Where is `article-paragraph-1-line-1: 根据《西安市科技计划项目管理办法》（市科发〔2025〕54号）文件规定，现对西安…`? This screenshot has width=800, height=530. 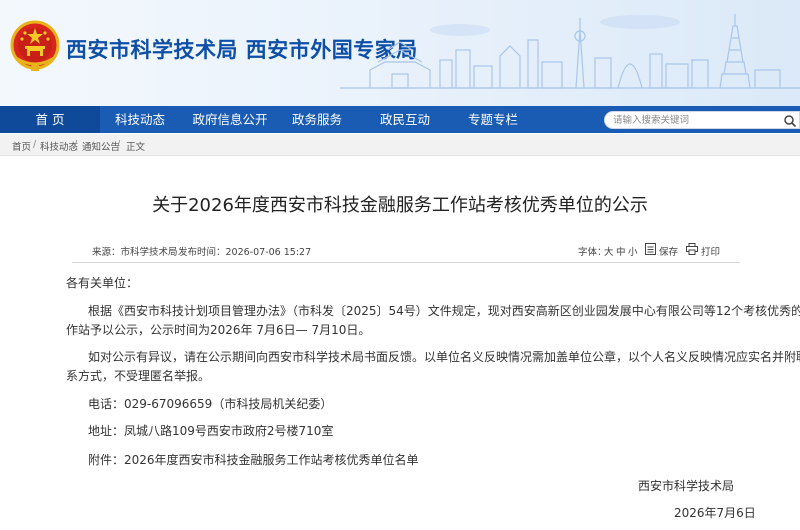 article-paragraph-1-line-1: 根据《西安市科技计划项目管理办法》（市科发〔2025〕54号）文件规定，现对西安… is located at coordinates (444, 311).